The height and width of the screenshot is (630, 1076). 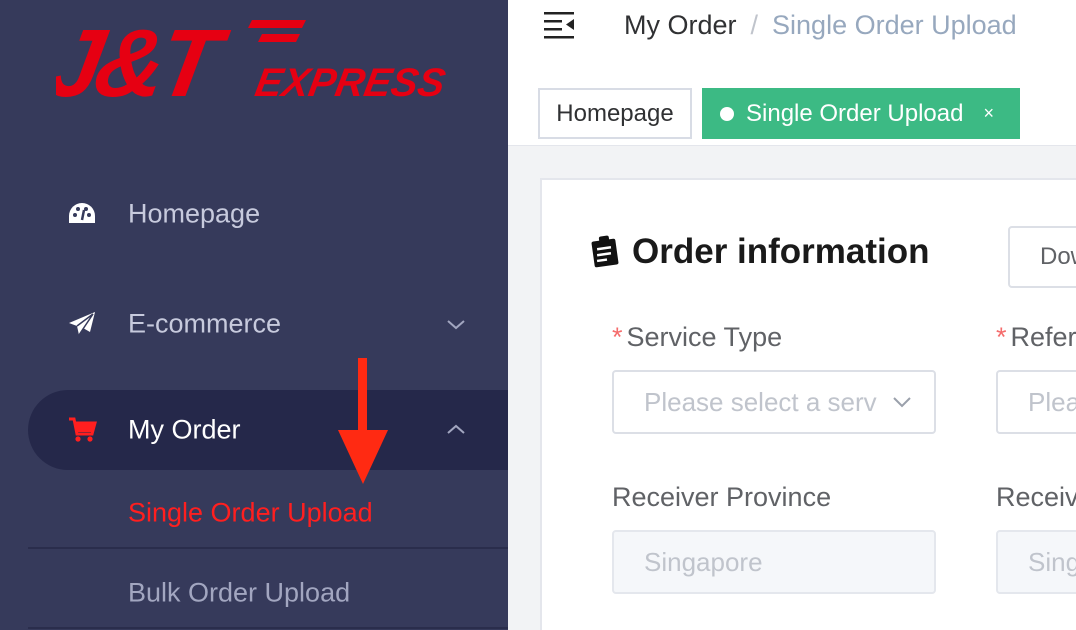 What do you see at coordinates (1052, 401) in the screenshot?
I see `reference-placeholder: Plea` at bounding box center [1052, 401].